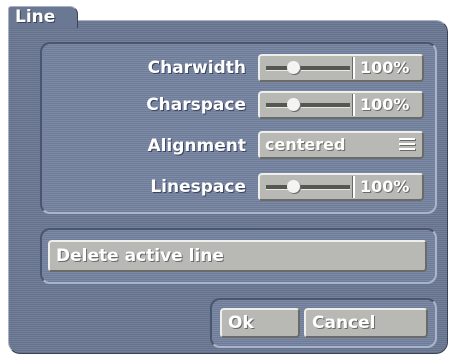  Describe the element at coordinates (198, 187) in the screenshot. I see `linespace-label: Linespace` at that location.